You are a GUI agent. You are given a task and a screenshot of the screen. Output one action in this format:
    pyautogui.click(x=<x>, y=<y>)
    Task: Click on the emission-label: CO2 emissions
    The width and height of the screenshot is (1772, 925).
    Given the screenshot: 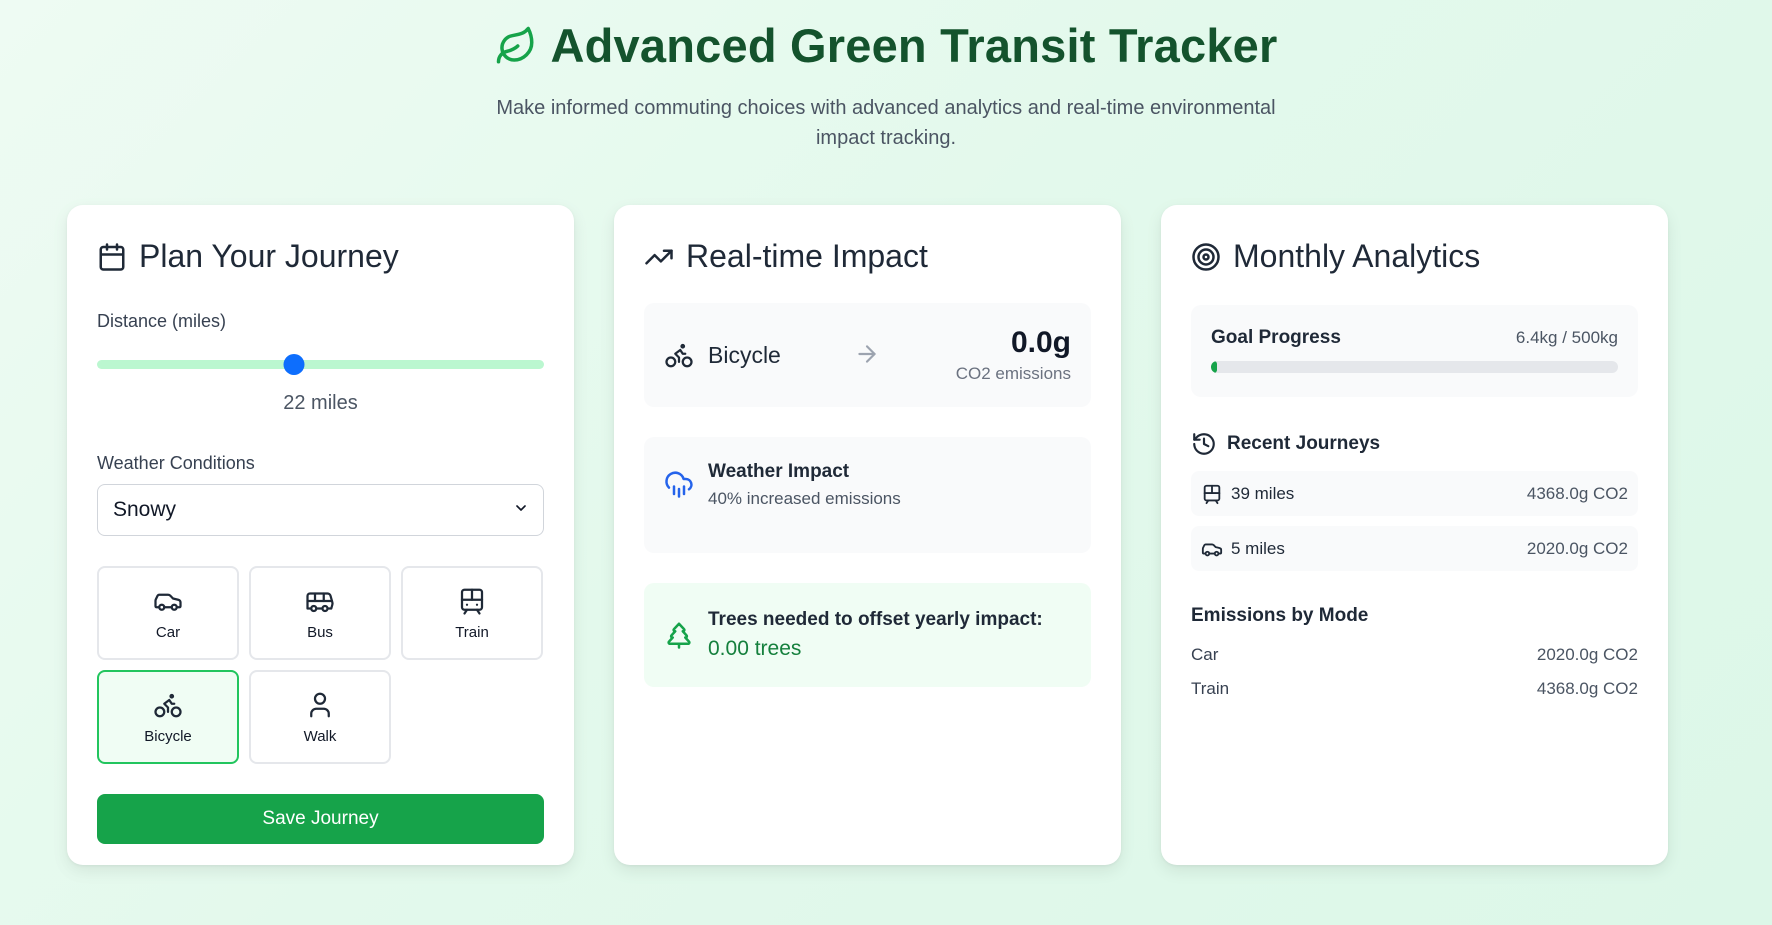 What is the action you would take?
    pyautogui.click(x=1013, y=373)
    